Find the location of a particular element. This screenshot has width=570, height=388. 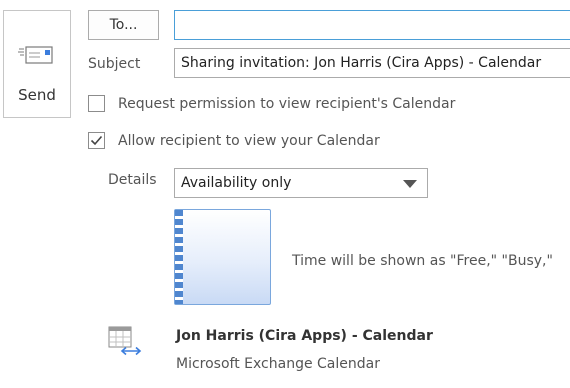

calendar-share-icon is located at coordinates (125, 341).